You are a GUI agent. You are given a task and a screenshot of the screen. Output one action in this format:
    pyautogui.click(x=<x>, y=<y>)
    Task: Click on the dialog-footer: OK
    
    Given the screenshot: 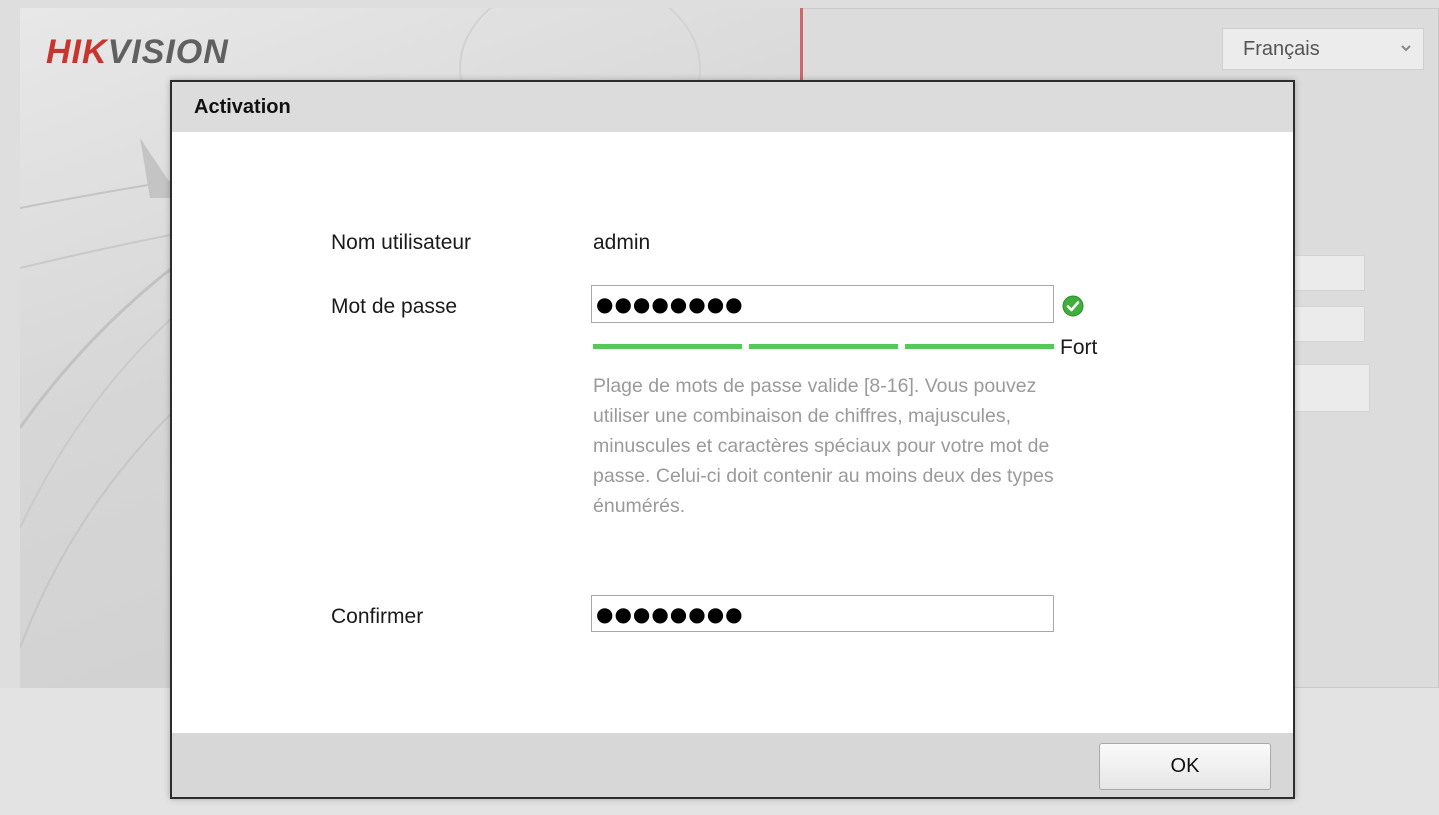 What is the action you would take?
    pyautogui.click(x=732, y=765)
    